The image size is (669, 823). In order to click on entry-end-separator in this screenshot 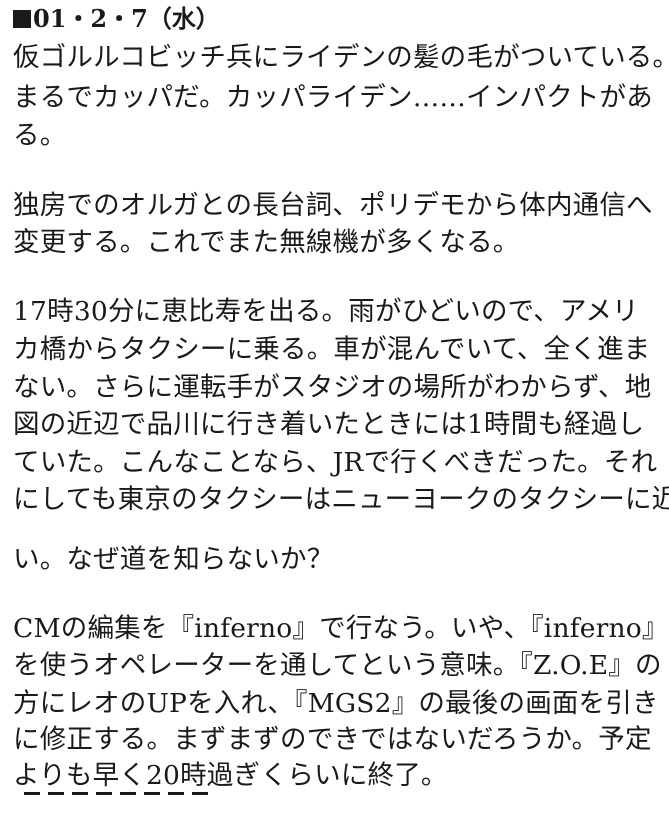, I will do `click(116, 793)`.